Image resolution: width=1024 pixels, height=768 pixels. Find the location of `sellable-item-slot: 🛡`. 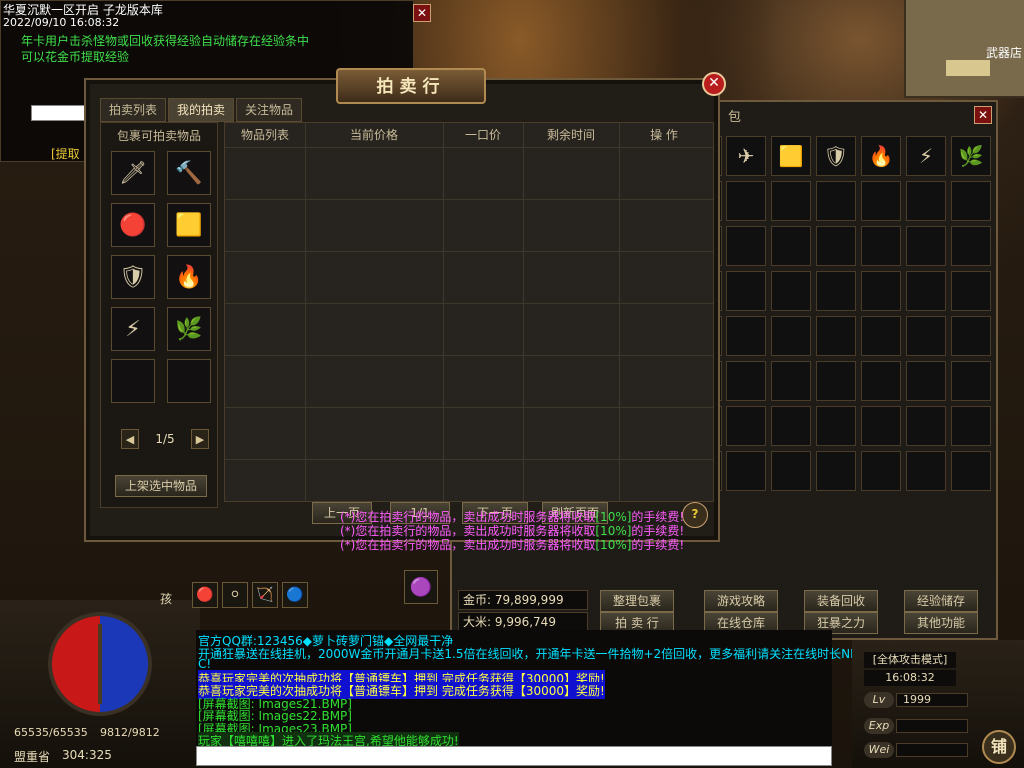

sellable-item-slot: 🛡 is located at coordinates (133, 277).